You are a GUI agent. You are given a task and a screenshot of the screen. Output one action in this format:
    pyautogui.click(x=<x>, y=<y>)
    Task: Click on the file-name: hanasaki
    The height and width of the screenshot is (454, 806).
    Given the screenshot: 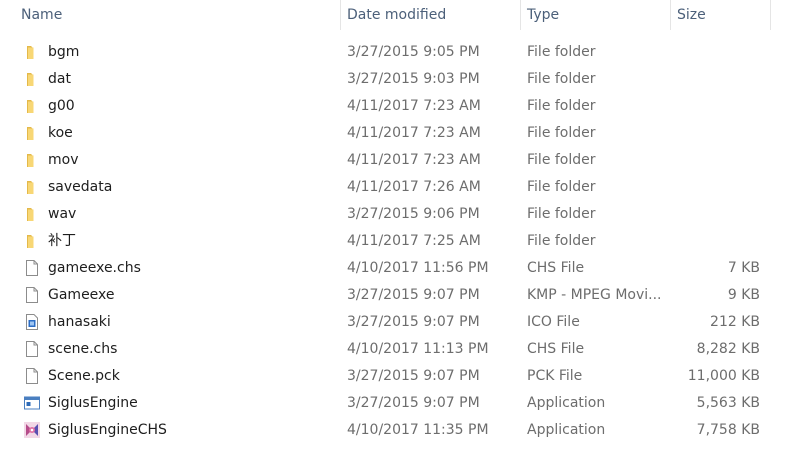 What is the action you would take?
    pyautogui.click(x=79, y=322)
    